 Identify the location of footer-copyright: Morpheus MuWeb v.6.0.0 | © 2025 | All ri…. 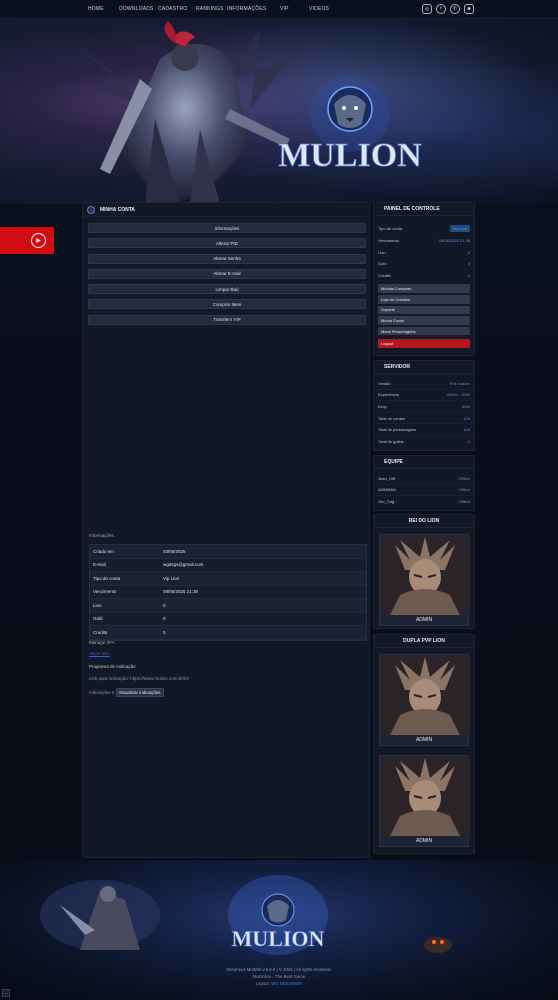
(279, 969).